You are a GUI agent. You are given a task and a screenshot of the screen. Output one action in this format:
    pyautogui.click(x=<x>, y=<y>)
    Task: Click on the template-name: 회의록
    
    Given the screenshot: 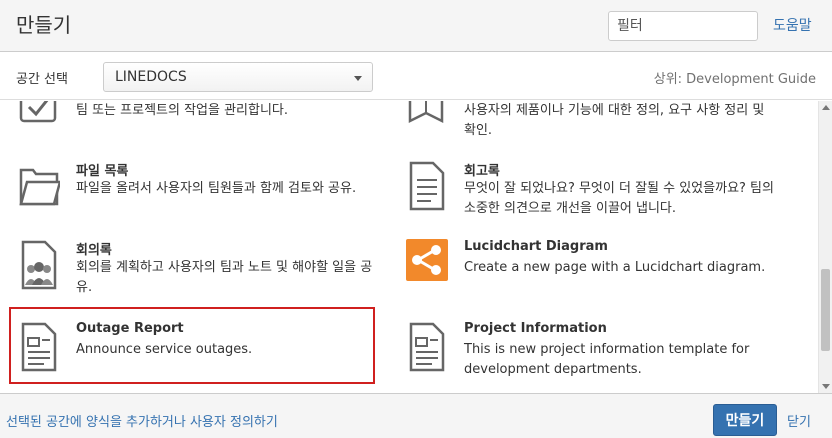 What is the action you would take?
    pyautogui.click(x=94, y=250)
    